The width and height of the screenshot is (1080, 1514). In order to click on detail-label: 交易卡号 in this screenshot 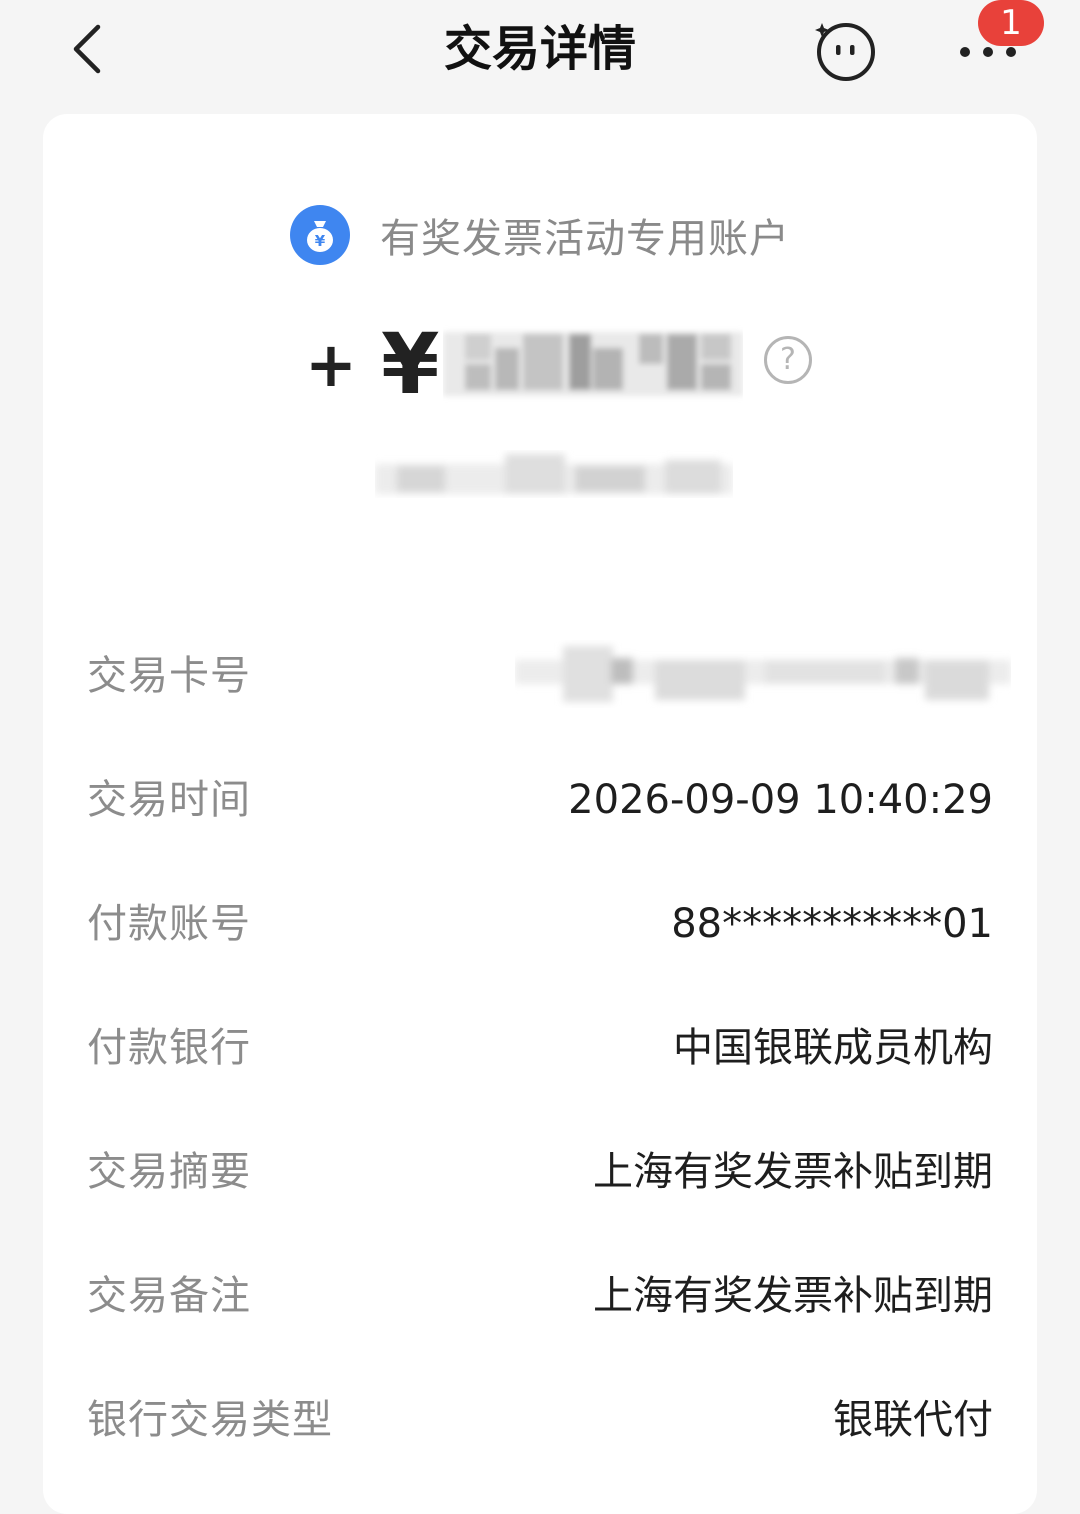, I will do `click(169, 676)`.